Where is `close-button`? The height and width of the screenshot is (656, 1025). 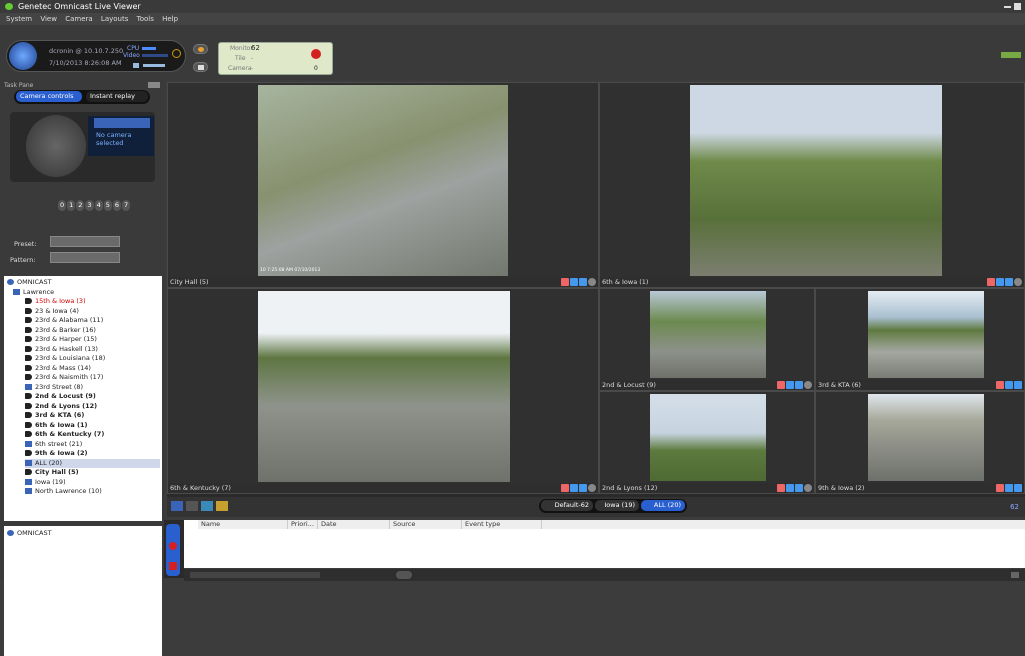 close-button is located at coordinates (1017, 6).